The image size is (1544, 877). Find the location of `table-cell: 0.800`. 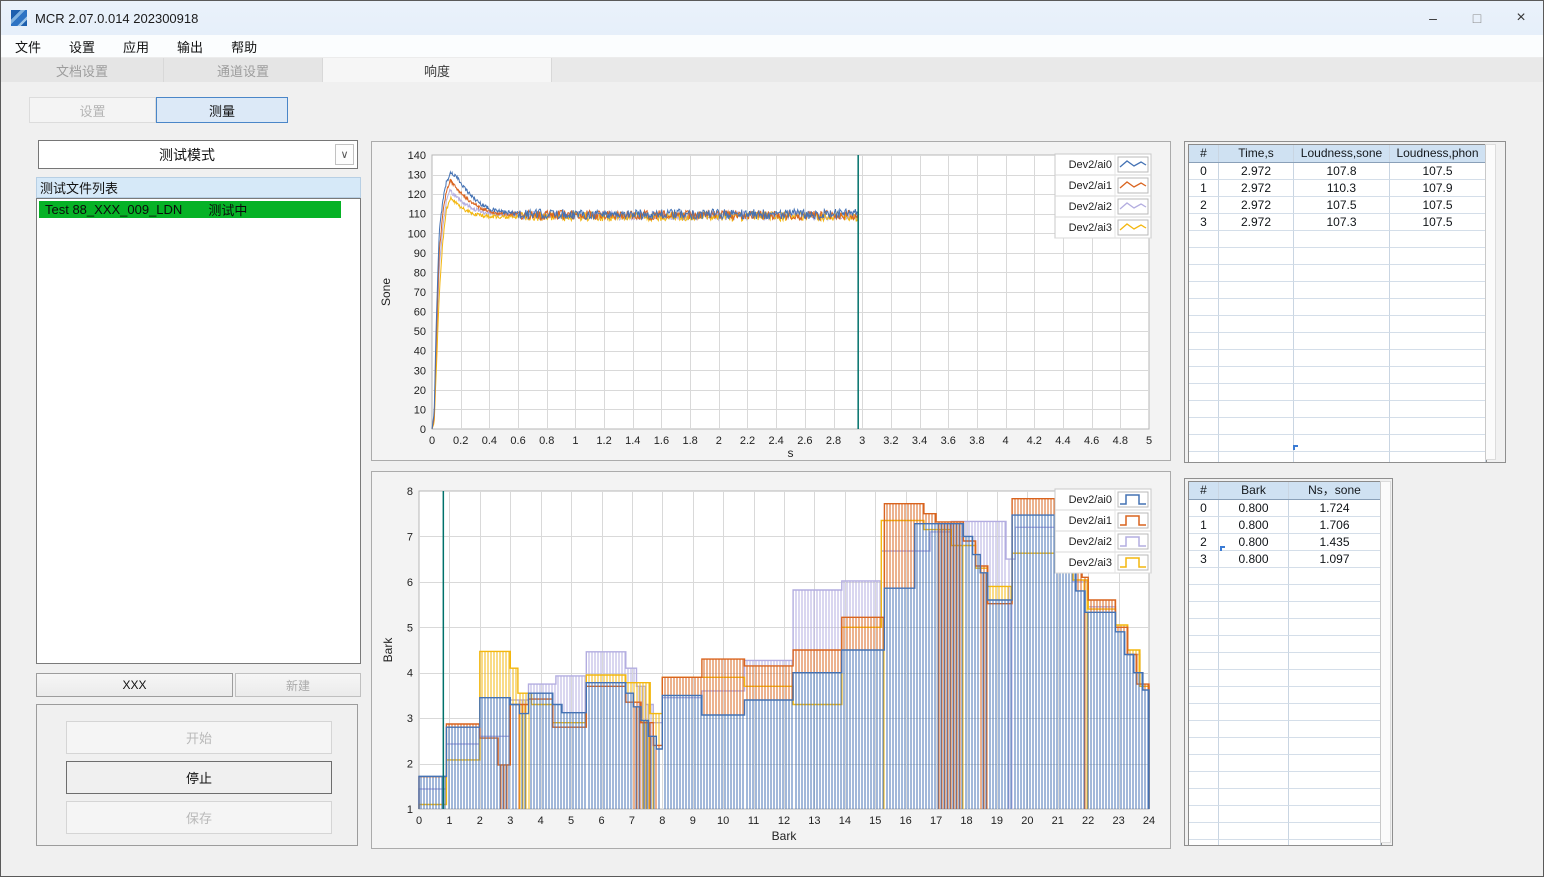

table-cell: 0.800 is located at coordinates (1254, 542).